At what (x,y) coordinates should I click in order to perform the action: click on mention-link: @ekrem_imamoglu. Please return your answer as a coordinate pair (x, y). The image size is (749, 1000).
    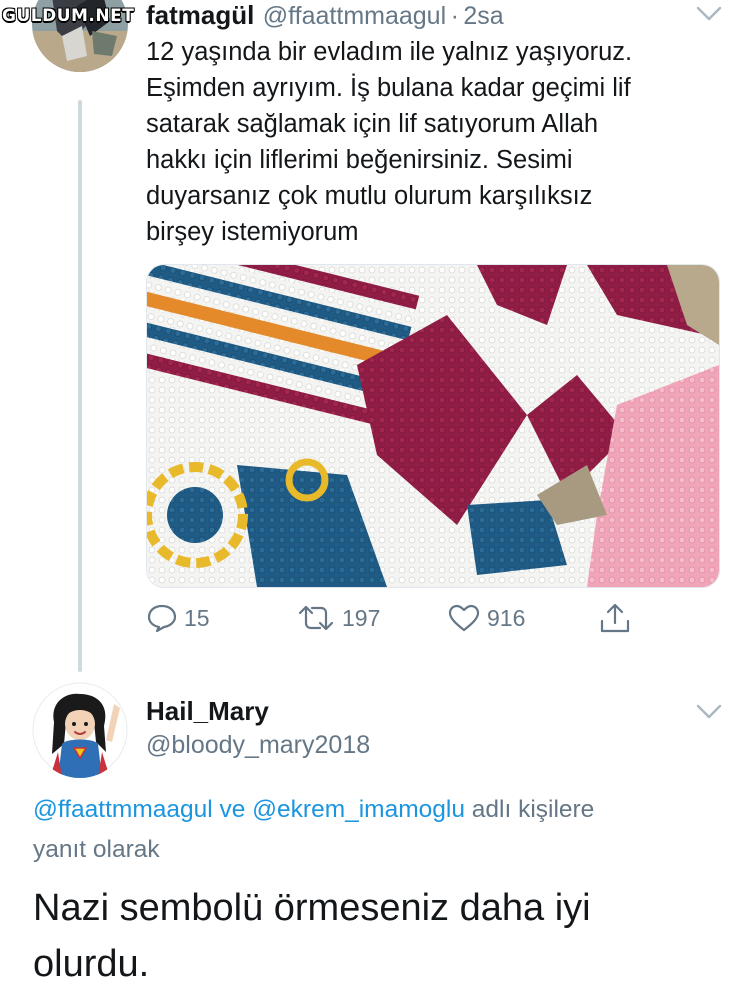
    Looking at the image, I should click on (358, 809).